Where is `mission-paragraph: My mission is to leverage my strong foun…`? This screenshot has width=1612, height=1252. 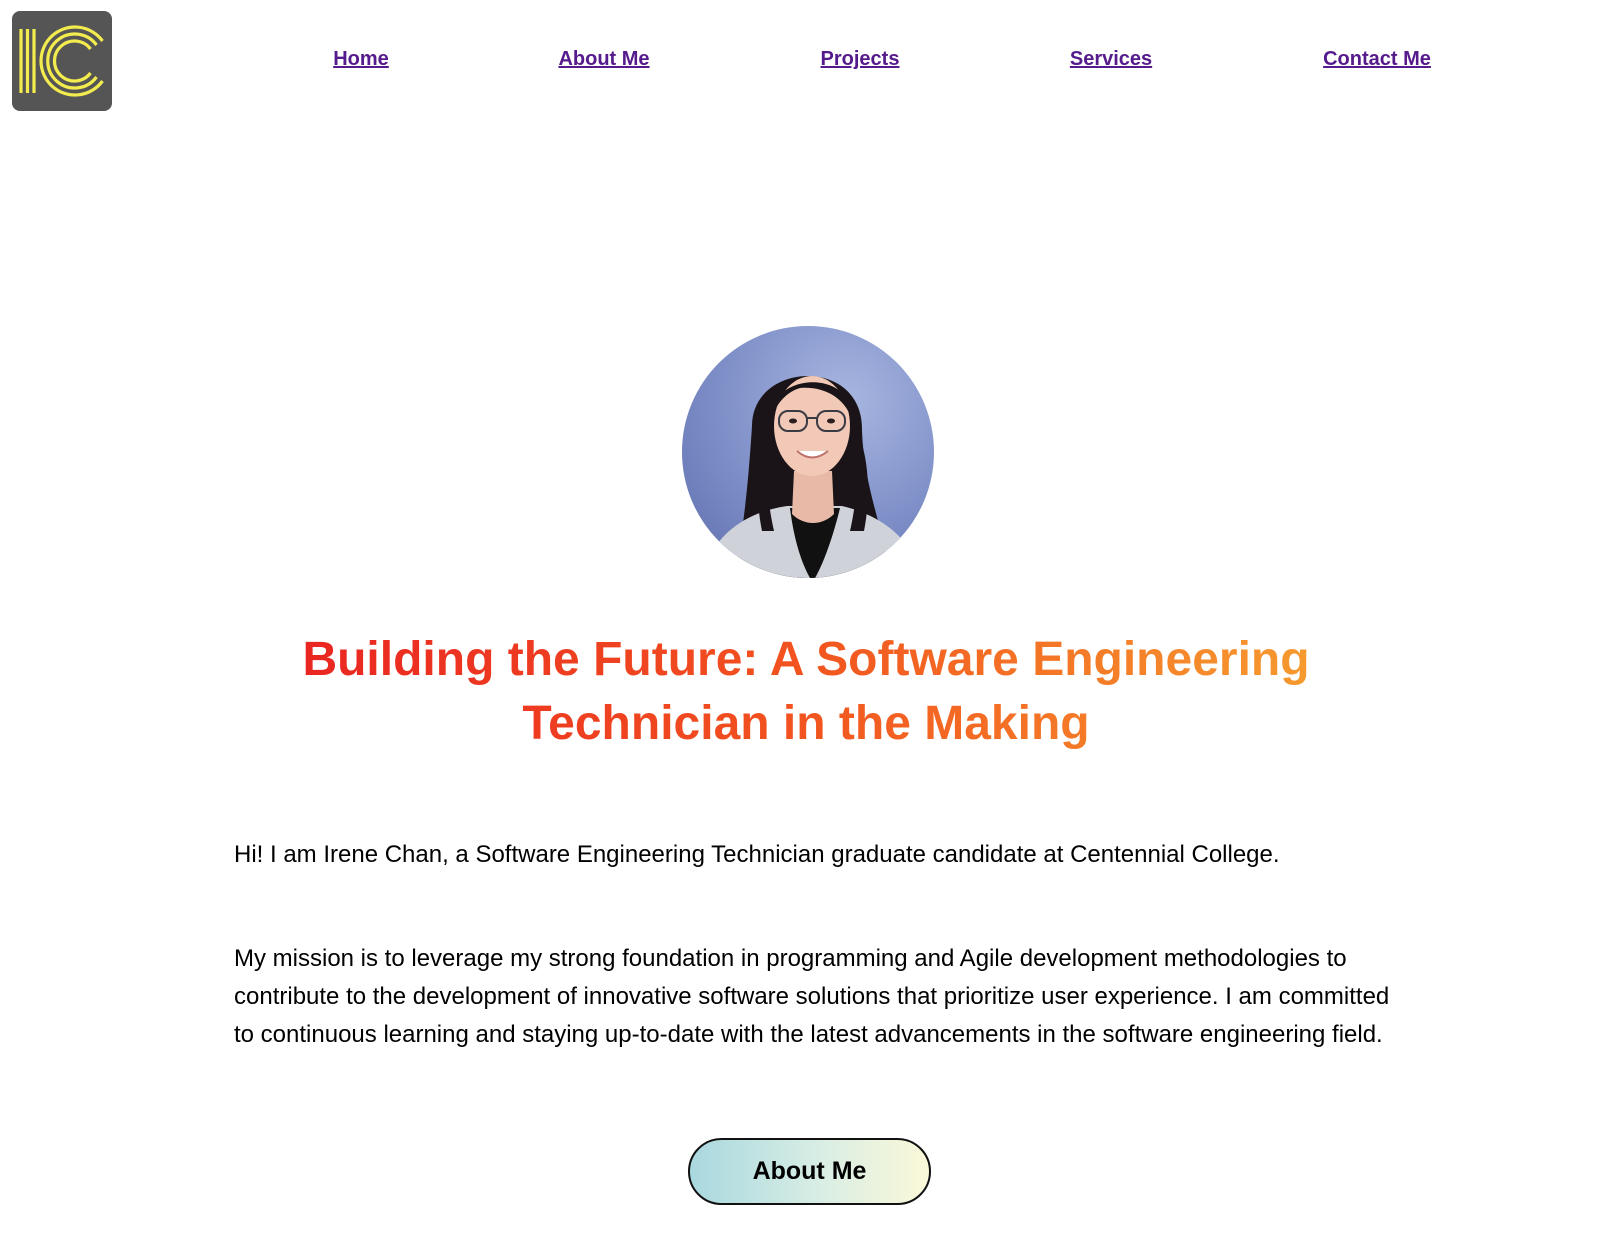
mission-paragraph: My mission is to leverage my strong foun… is located at coordinates (812, 996).